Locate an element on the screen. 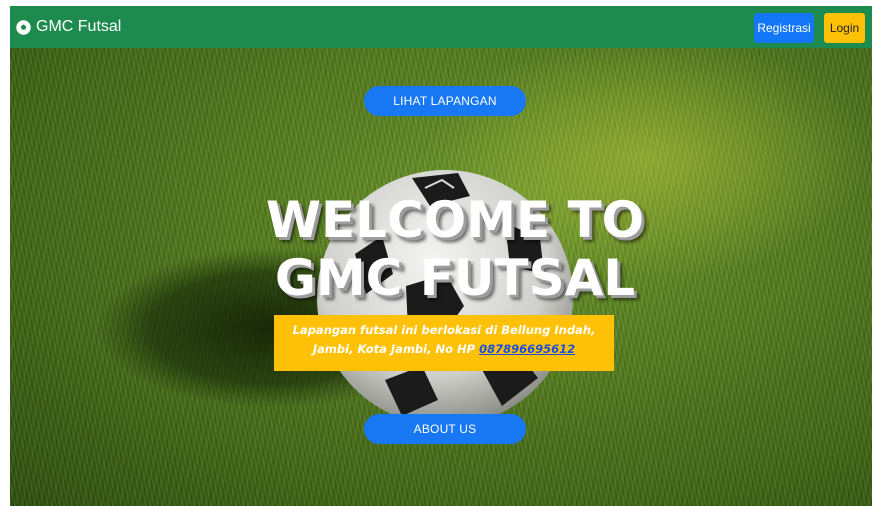 This screenshot has height=506, width=872. lihat-lapangan-button: LIHAT LAPANGAN is located at coordinates (445, 101).